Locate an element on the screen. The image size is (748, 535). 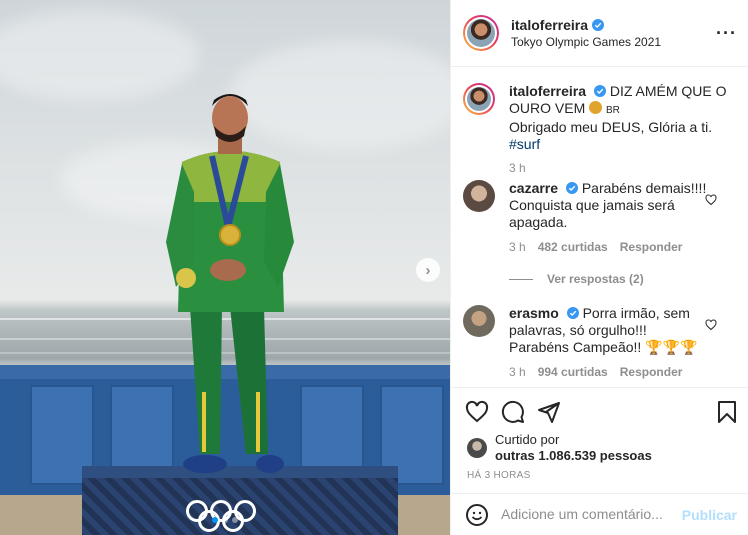
post-timestamp: HÁ 3 HORAS is located at coordinates (499, 475).